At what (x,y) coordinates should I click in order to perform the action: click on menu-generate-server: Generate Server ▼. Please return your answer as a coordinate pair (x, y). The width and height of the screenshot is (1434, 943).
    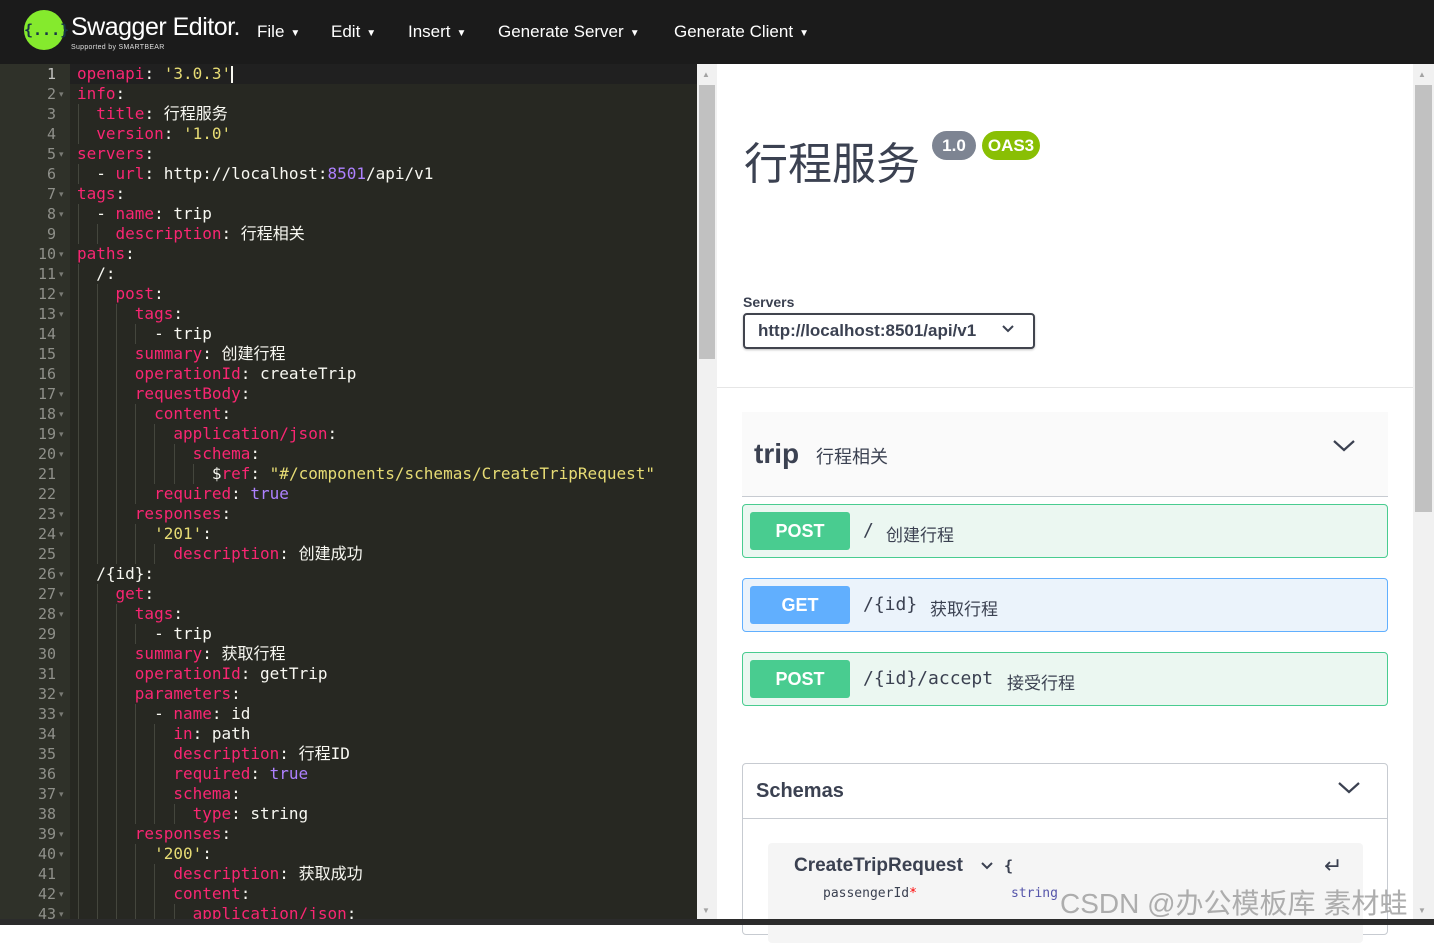
    Looking at the image, I should click on (569, 32).